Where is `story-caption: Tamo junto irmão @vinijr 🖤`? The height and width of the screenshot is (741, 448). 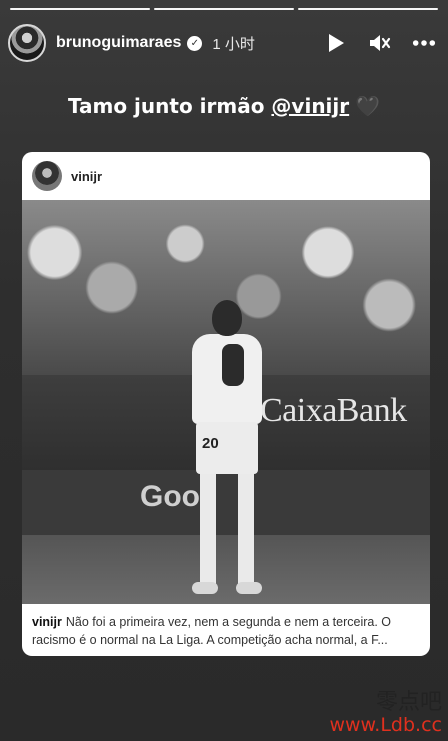 story-caption: Tamo junto irmão @vinijr 🖤 is located at coordinates (224, 106).